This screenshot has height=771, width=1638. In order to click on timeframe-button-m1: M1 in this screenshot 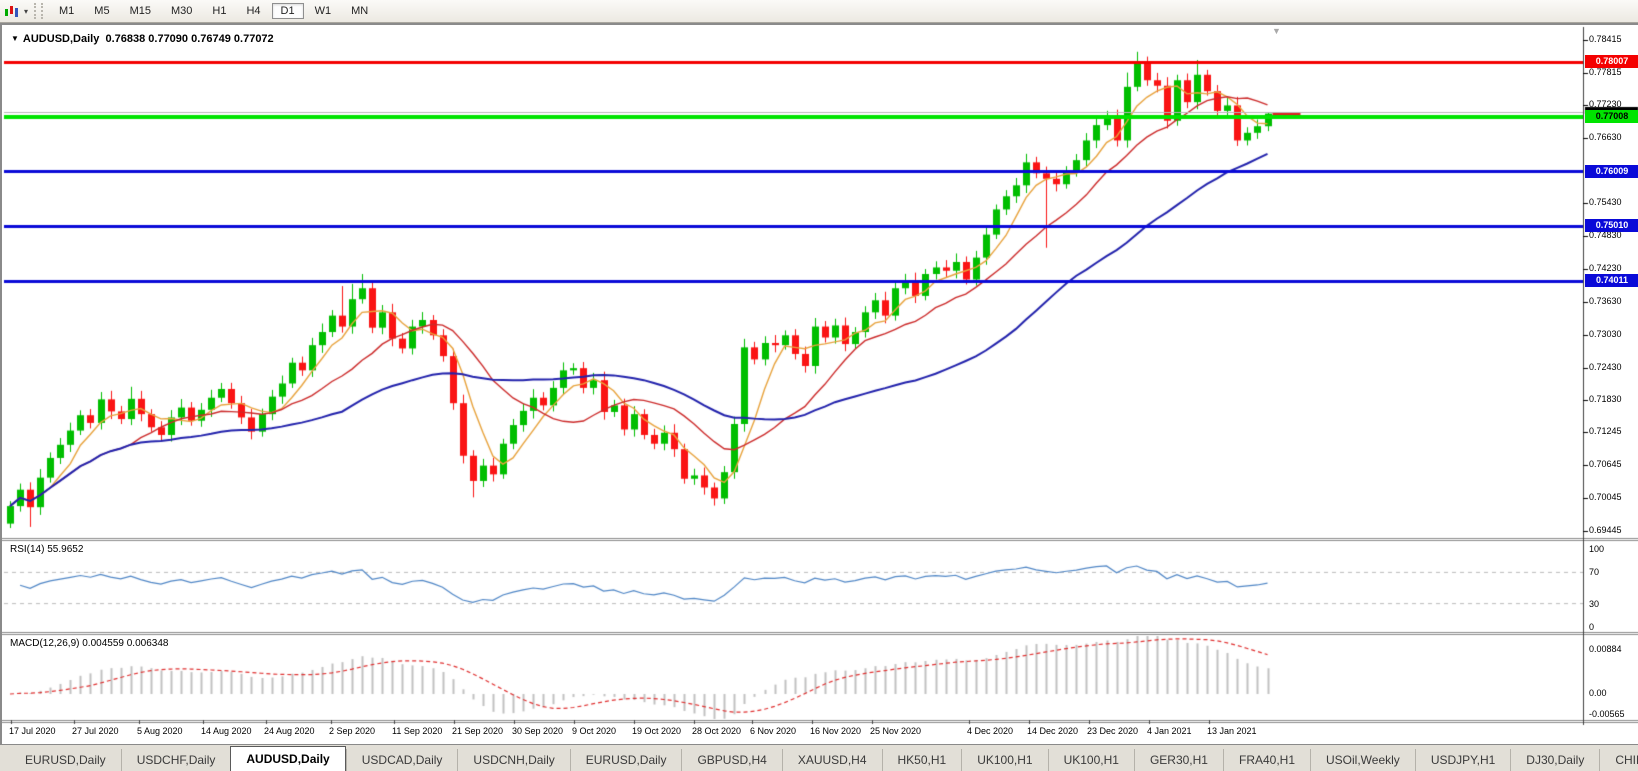, I will do `click(66, 11)`.